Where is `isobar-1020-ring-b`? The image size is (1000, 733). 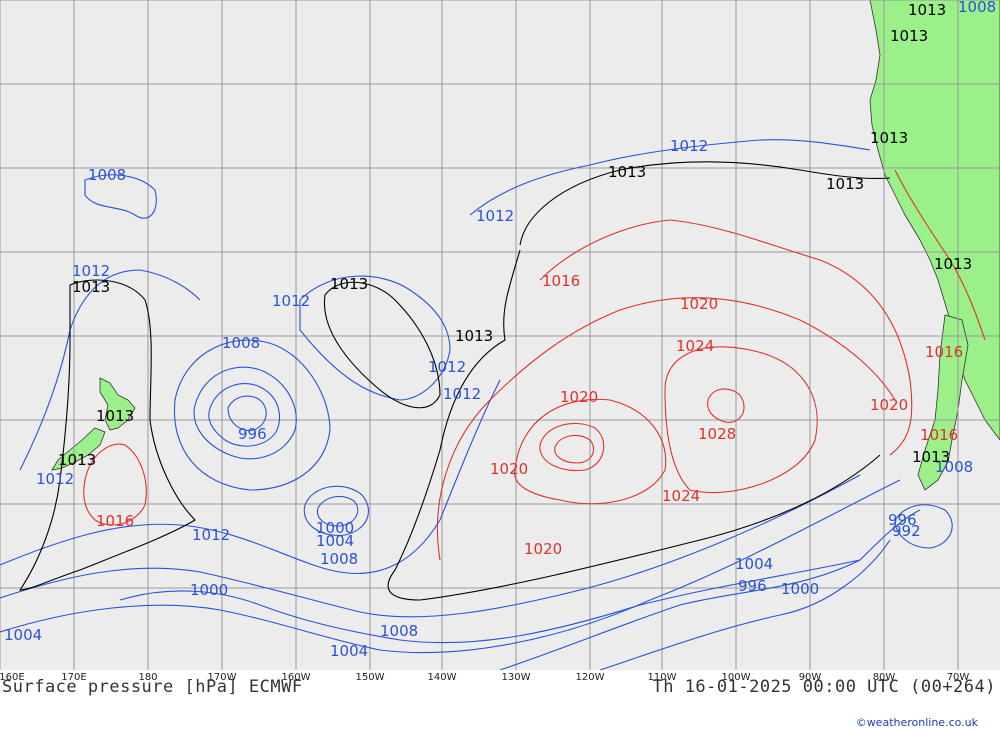 isobar-1020-ring-b is located at coordinates (574, 449).